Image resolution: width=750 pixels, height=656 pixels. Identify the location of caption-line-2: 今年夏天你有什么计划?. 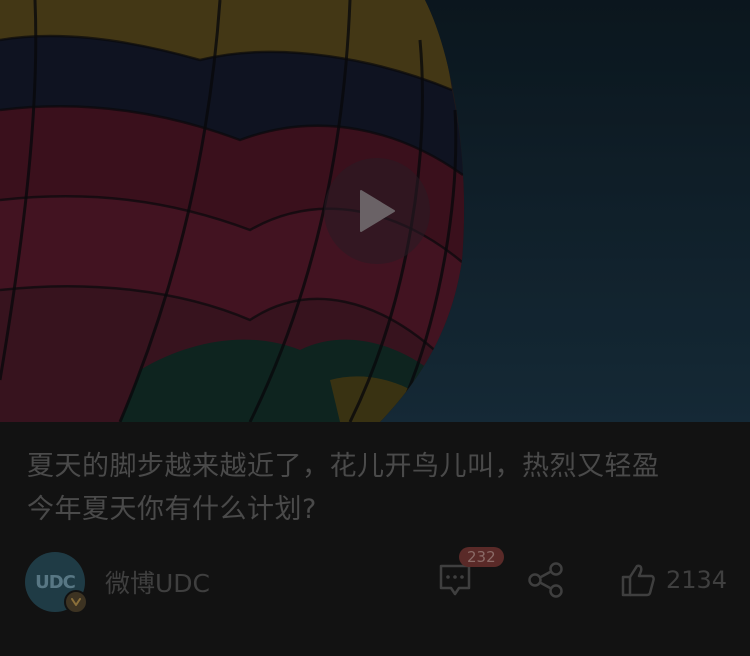
(172, 509).